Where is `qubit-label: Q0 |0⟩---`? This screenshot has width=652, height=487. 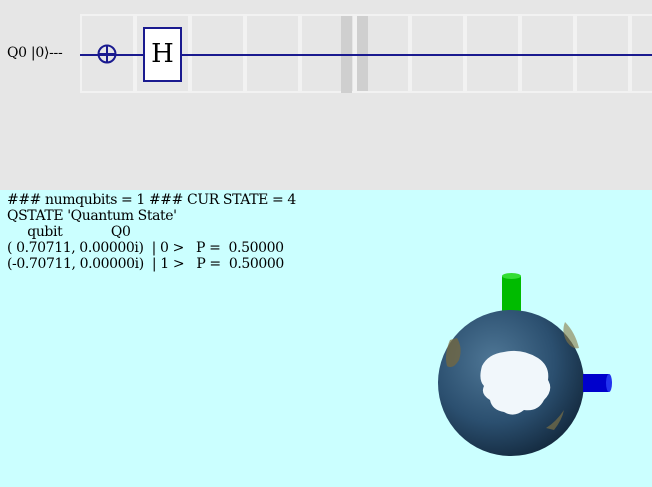
qubit-label: Q0 |0⟩--- is located at coordinates (35, 53).